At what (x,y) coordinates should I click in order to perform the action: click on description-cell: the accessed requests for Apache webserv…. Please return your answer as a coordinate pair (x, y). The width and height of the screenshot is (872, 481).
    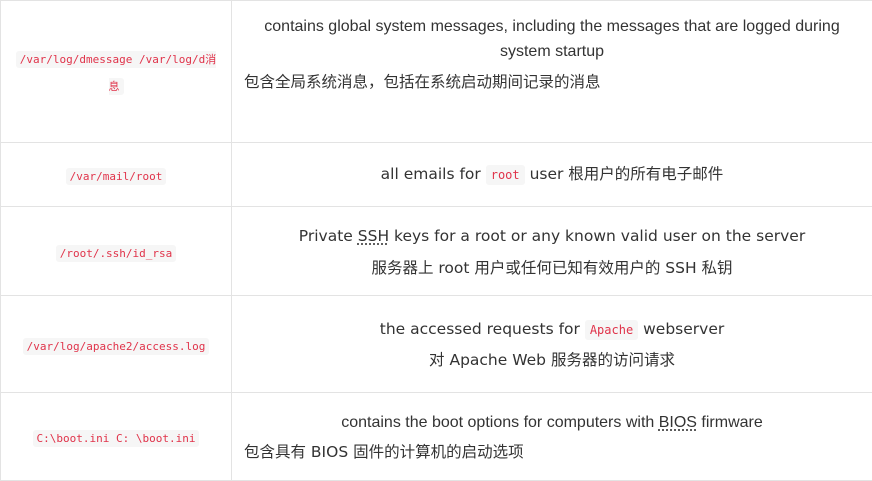
    Looking at the image, I should click on (551, 344).